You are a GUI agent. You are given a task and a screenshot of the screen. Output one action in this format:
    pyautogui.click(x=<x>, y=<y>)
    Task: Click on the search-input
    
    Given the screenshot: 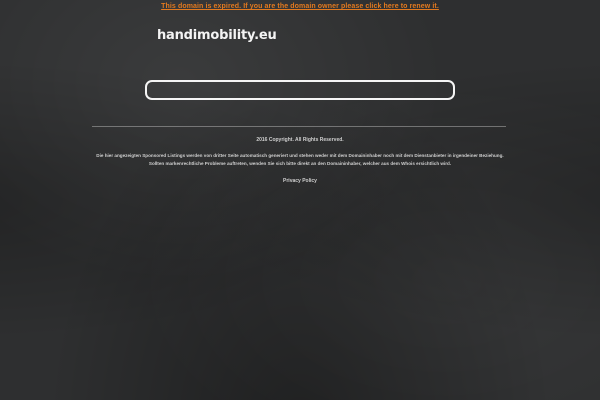 What is the action you would take?
    pyautogui.click(x=300, y=92)
    